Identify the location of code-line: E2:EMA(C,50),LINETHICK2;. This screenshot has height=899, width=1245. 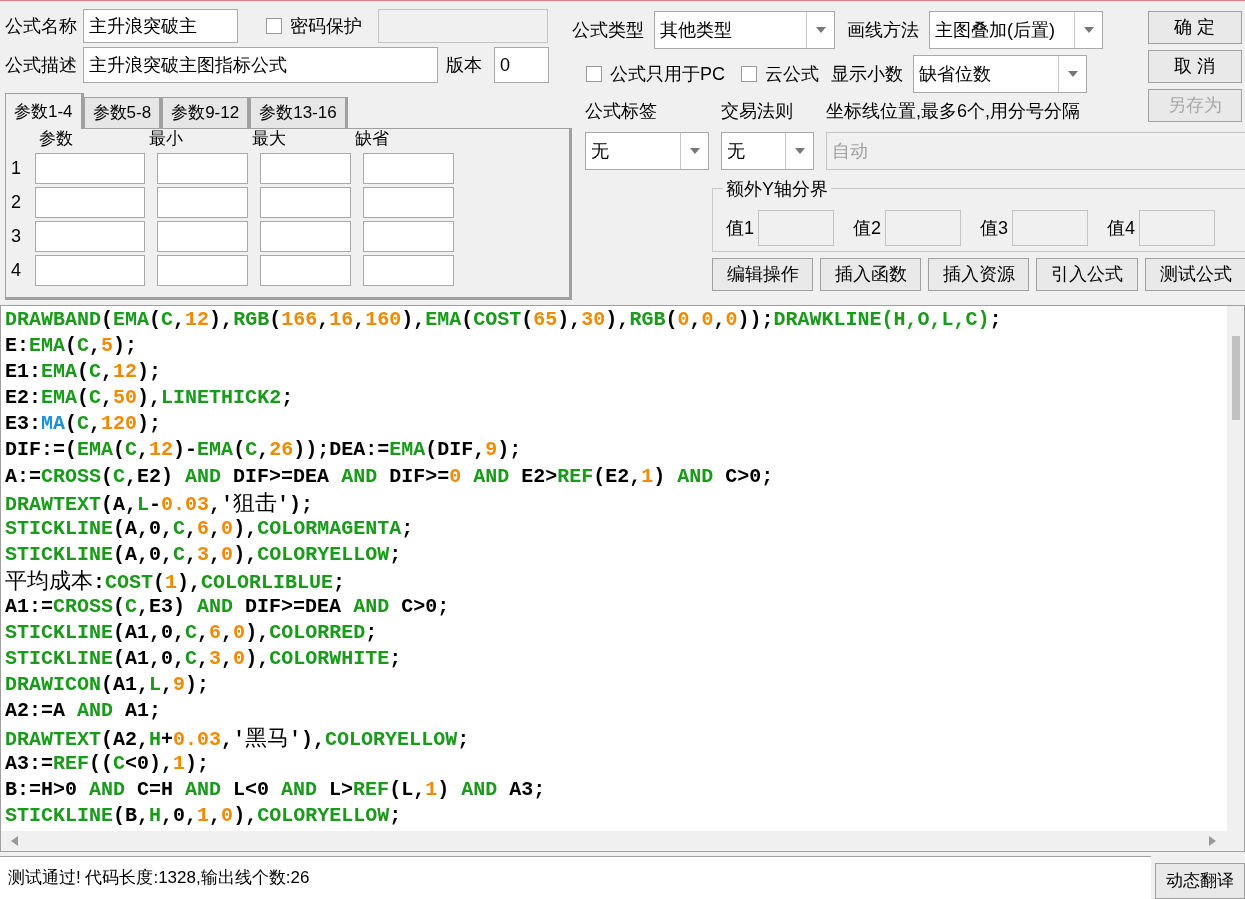
(149, 398).